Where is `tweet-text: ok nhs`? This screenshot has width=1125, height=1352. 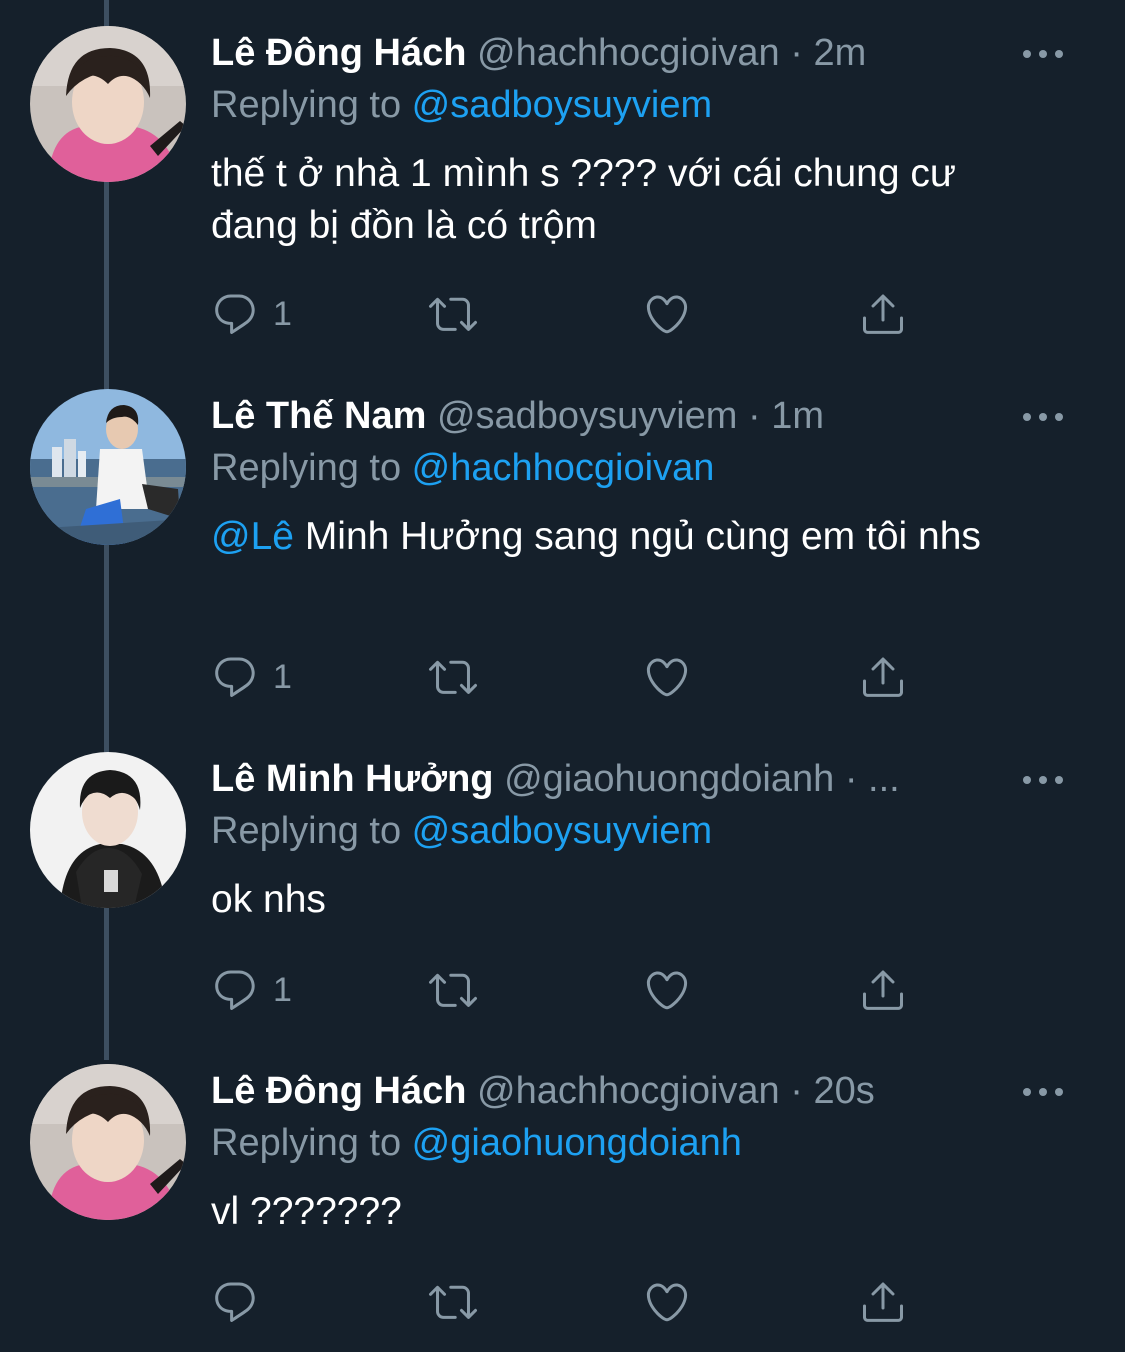
tweet-text: ok nhs is located at coordinates (631, 900).